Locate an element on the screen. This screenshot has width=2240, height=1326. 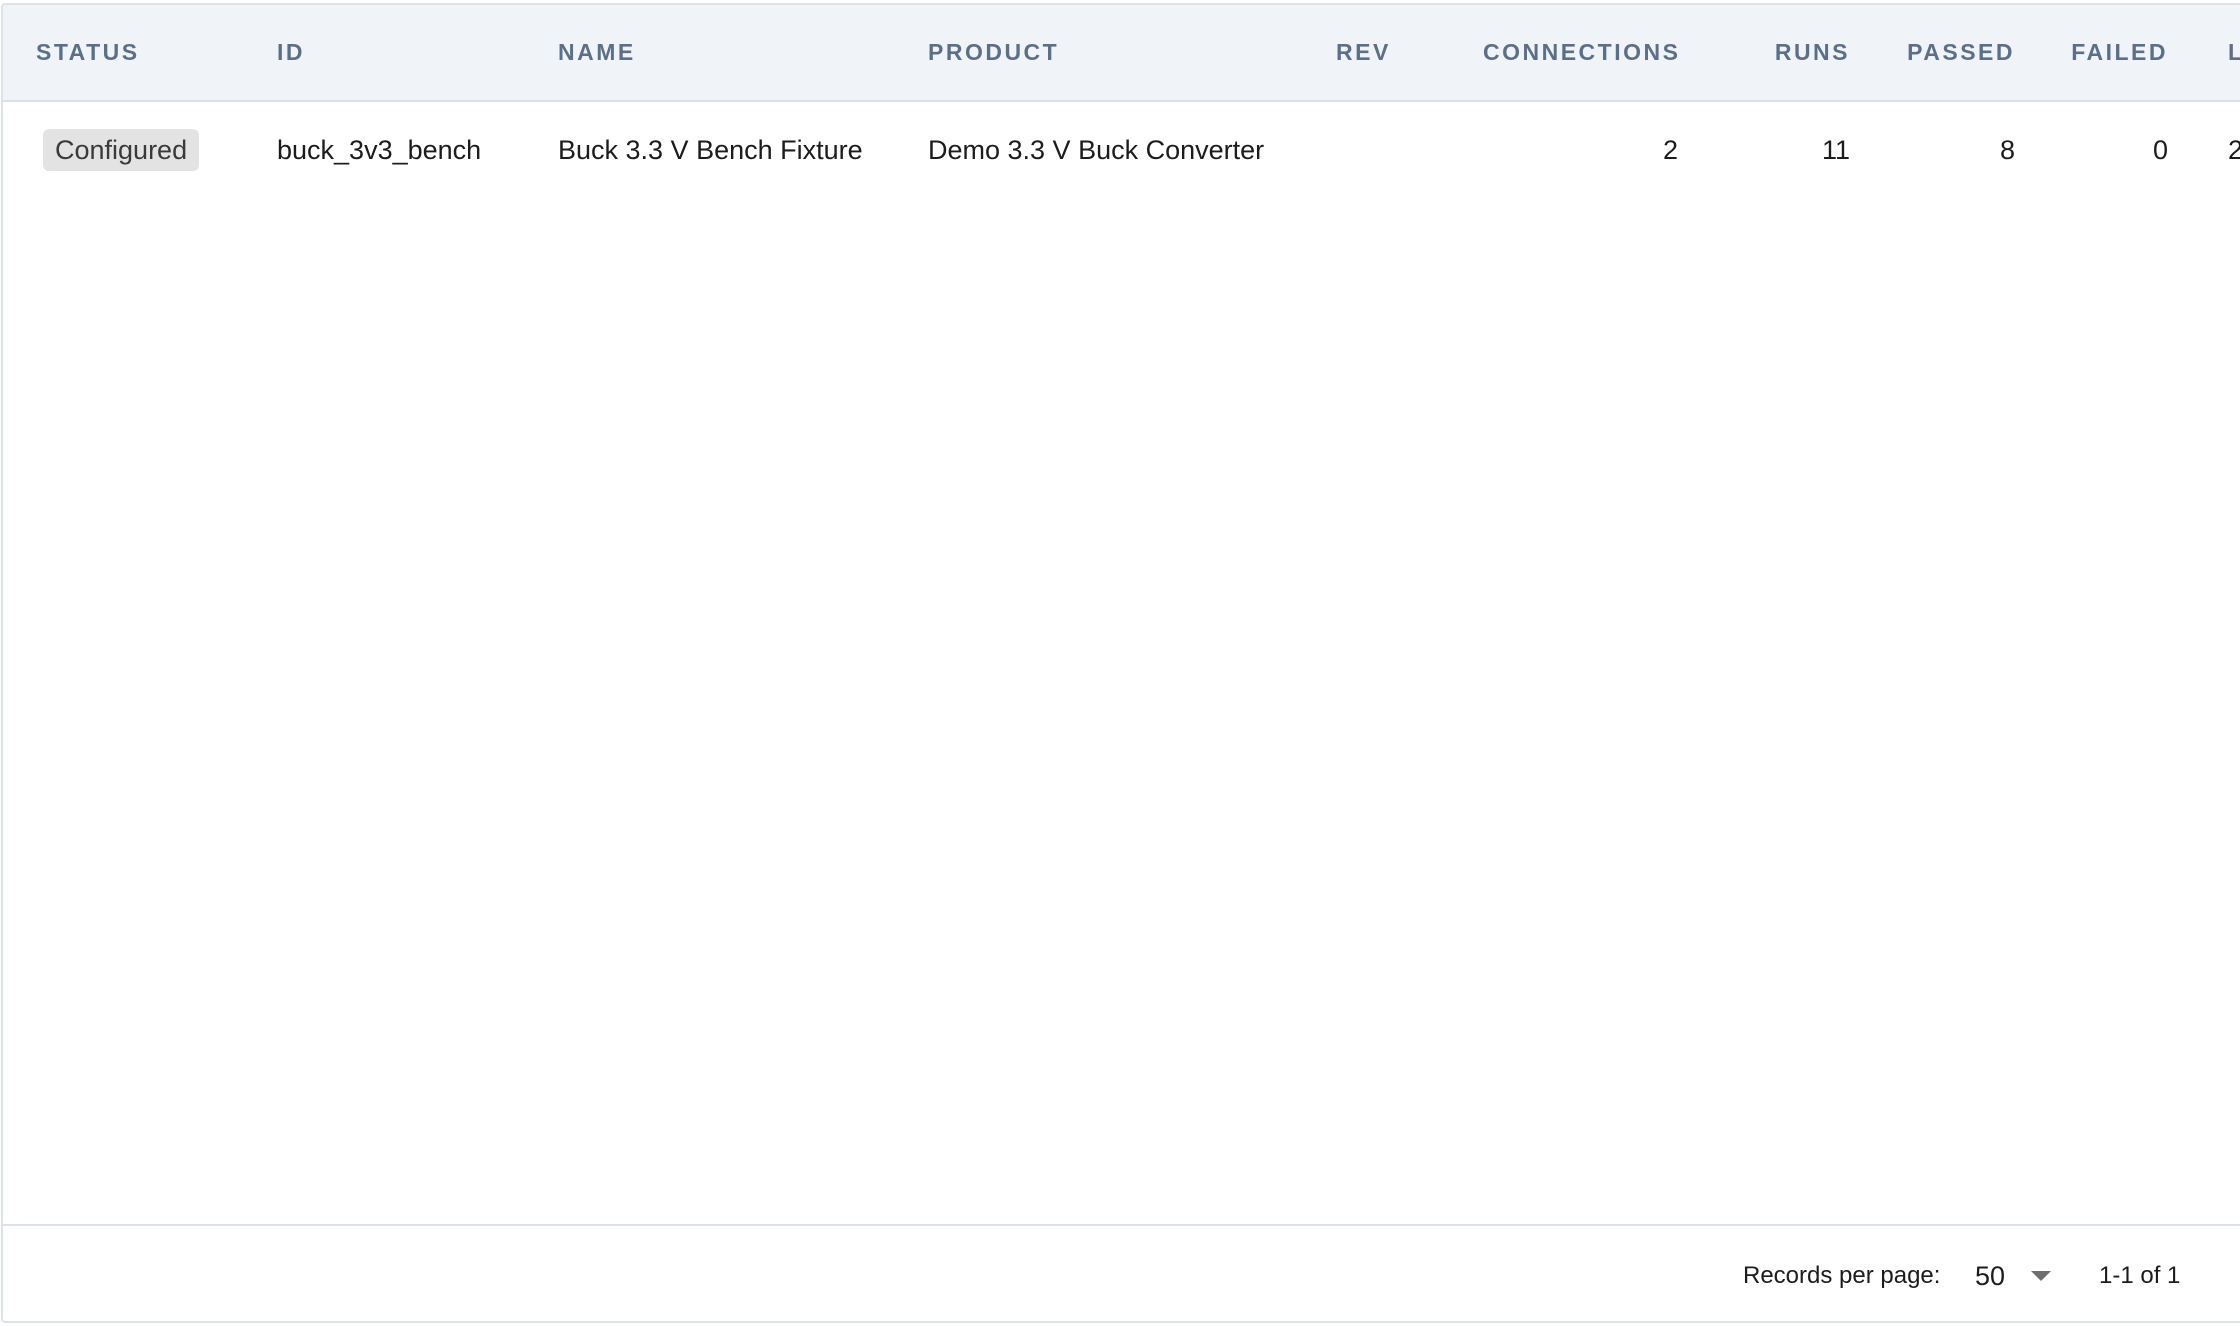
cell-last: 2 is located at coordinates (2234, 150).